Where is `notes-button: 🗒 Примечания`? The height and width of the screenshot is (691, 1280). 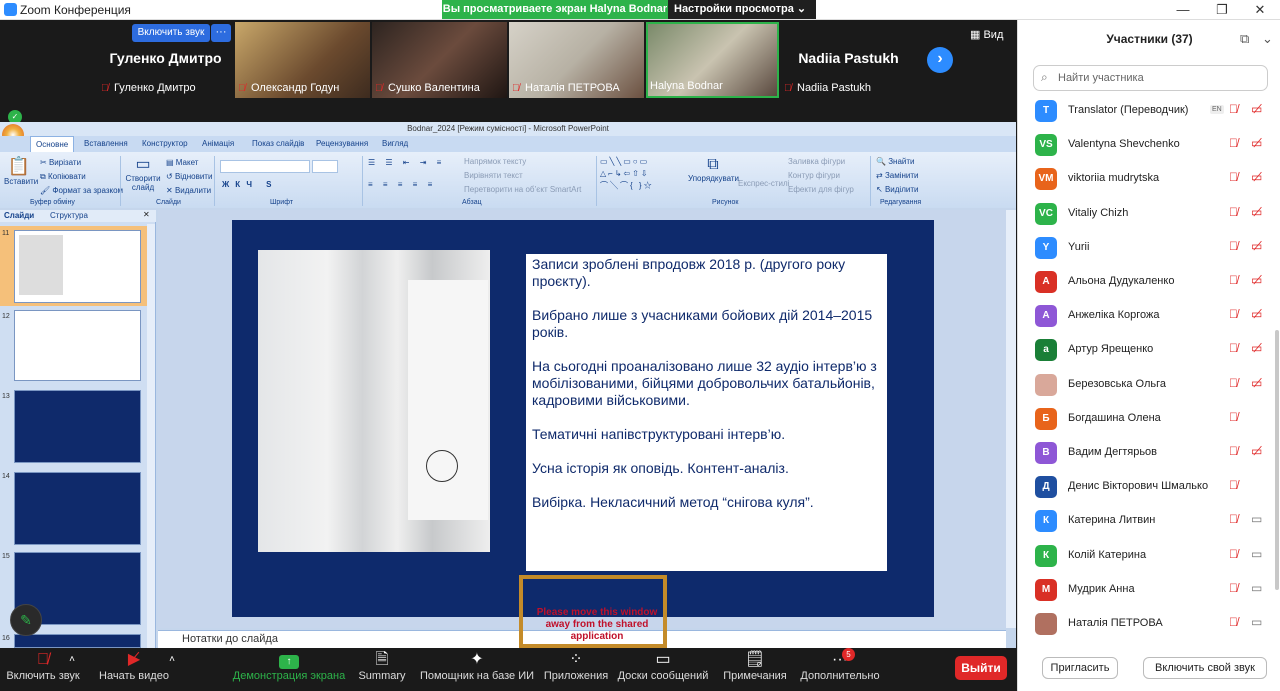 notes-button: 🗒 Примечания is located at coordinates (755, 669).